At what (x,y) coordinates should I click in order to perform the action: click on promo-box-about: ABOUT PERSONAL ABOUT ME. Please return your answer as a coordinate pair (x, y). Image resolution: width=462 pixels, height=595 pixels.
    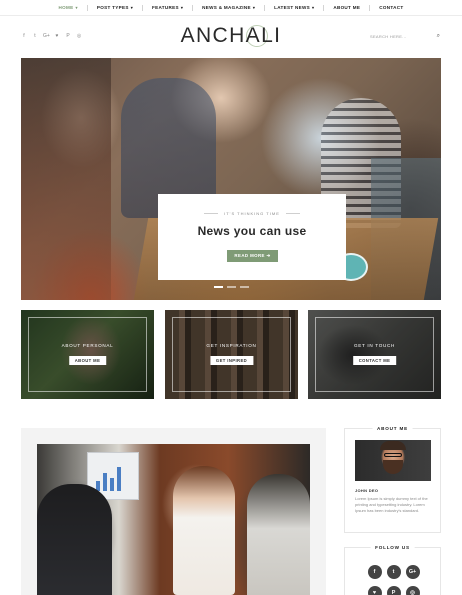
    Looking at the image, I should click on (87, 354).